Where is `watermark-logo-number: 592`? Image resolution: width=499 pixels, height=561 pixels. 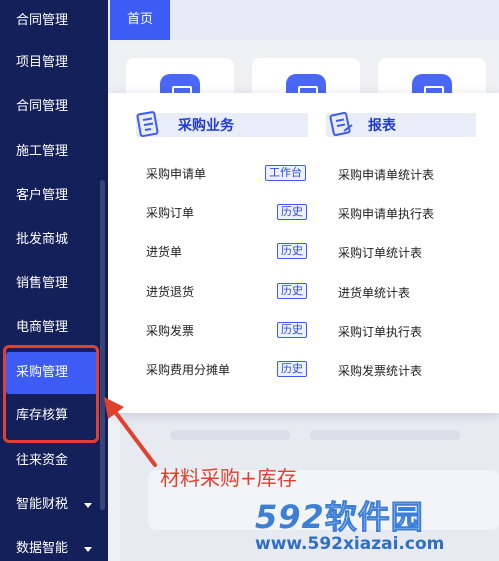
watermark-logo-number: 592 is located at coordinates (290, 517).